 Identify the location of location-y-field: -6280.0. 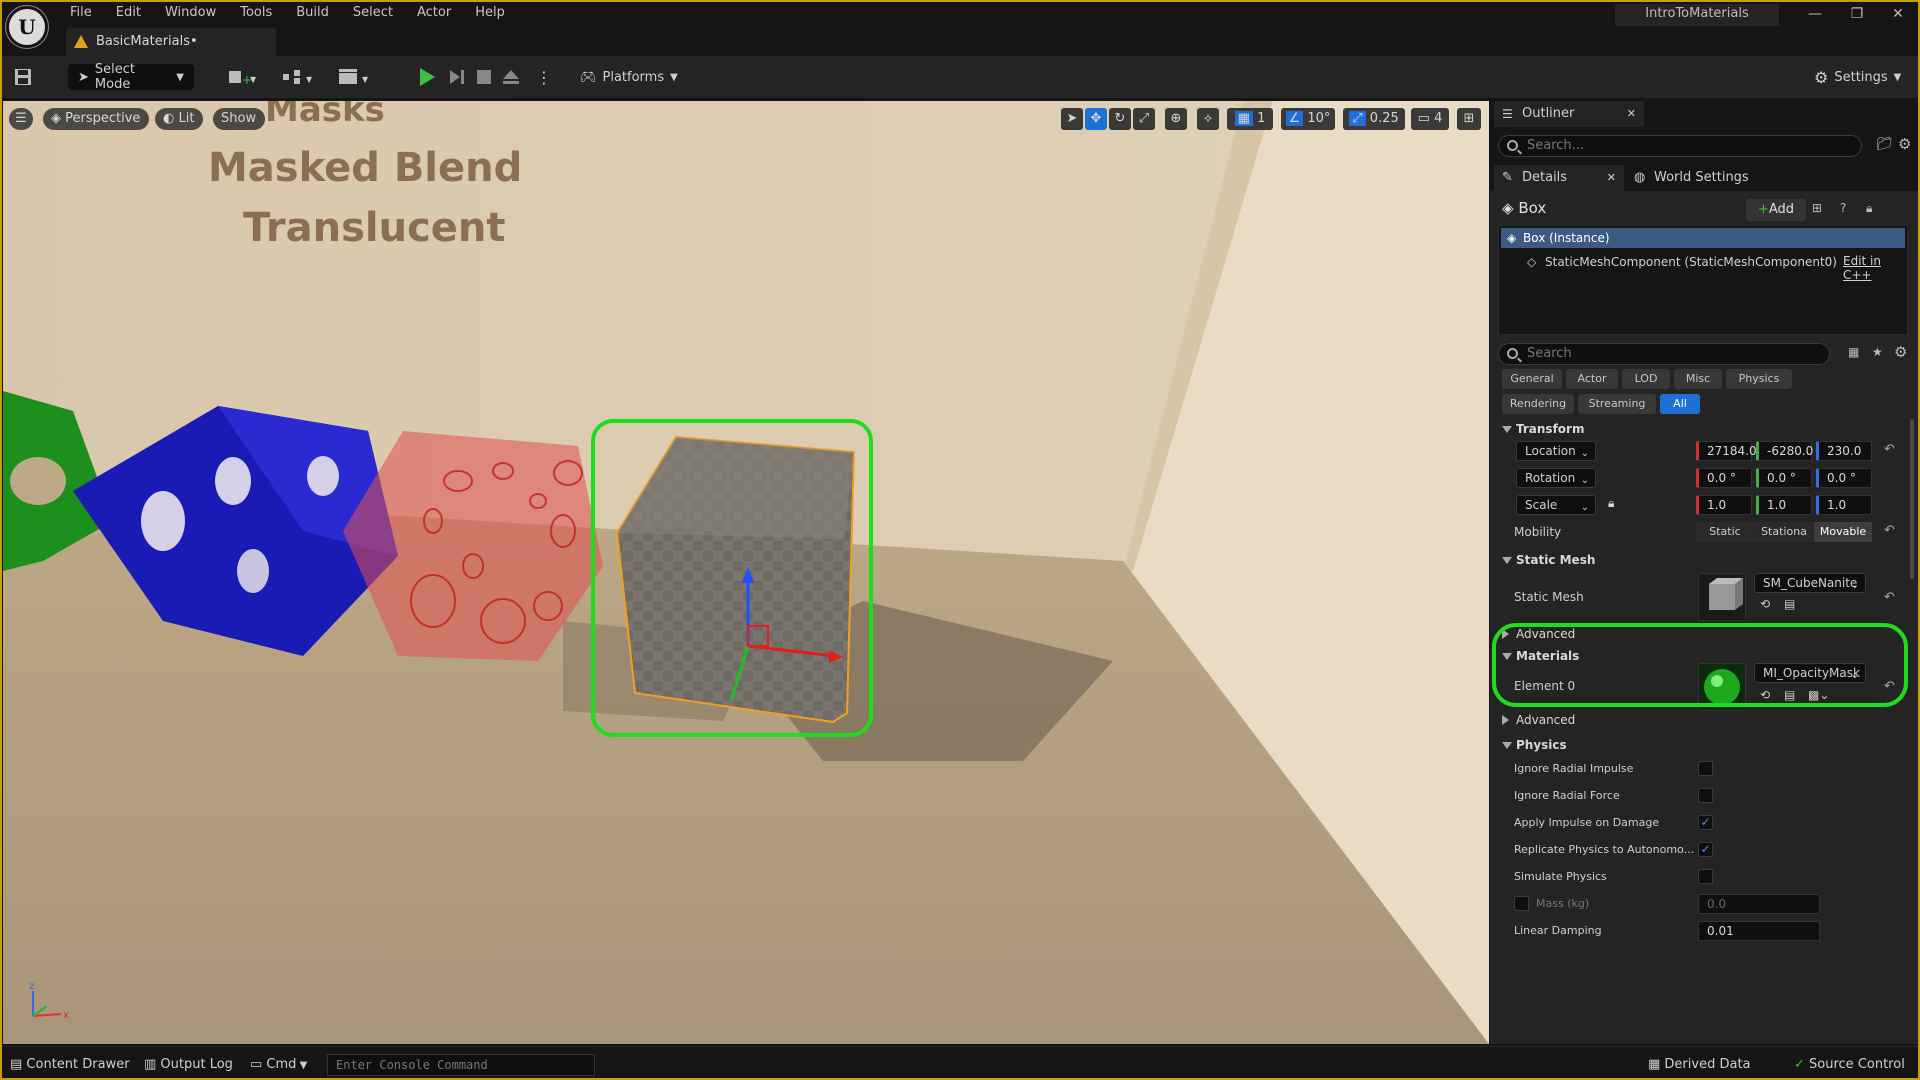
(1784, 451).